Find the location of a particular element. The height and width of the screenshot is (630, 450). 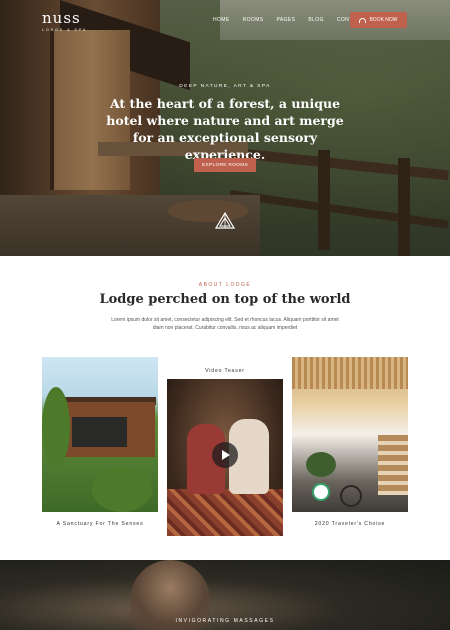

hero-kicker: DEEP NATURE, ART & SPA is located at coordinates (225, 86).